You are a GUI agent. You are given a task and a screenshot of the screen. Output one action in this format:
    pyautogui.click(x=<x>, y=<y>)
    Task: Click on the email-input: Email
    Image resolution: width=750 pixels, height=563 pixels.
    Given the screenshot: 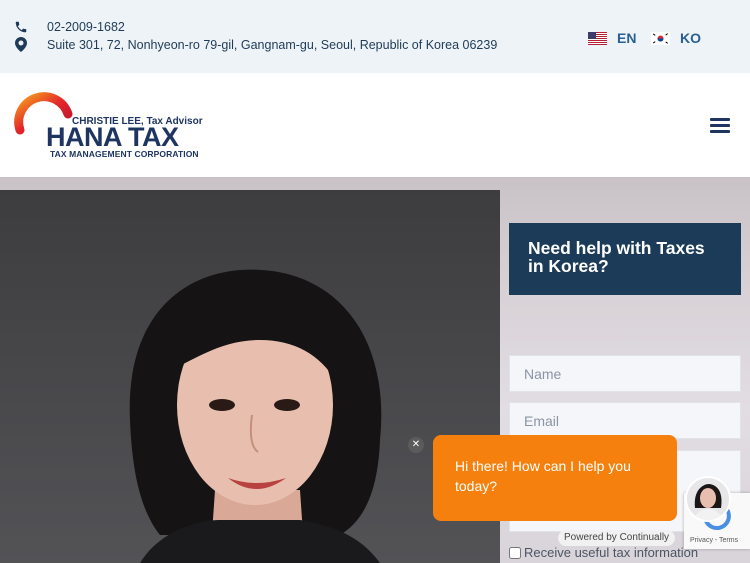 What is the action you would take?
    pyautogui.click(x=625, y=420)
    